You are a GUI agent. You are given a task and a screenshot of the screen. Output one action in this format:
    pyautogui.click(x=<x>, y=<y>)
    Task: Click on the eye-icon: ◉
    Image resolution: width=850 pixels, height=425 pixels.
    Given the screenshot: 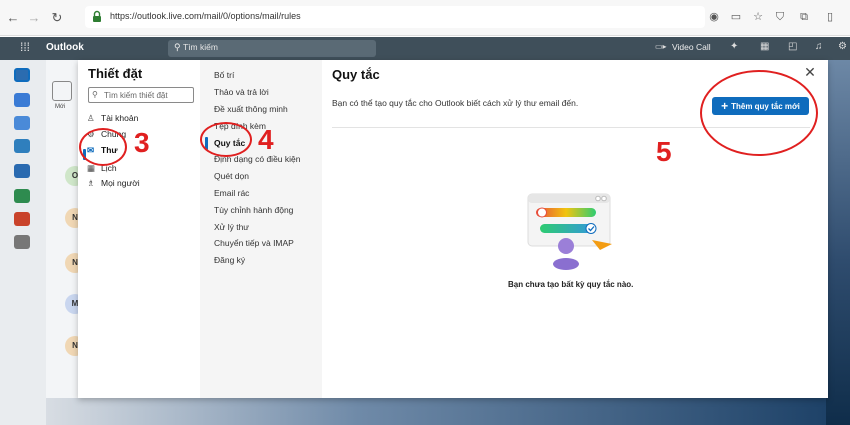 What is the action you would take?
    pyautogui.click(x=714, y=17)
    